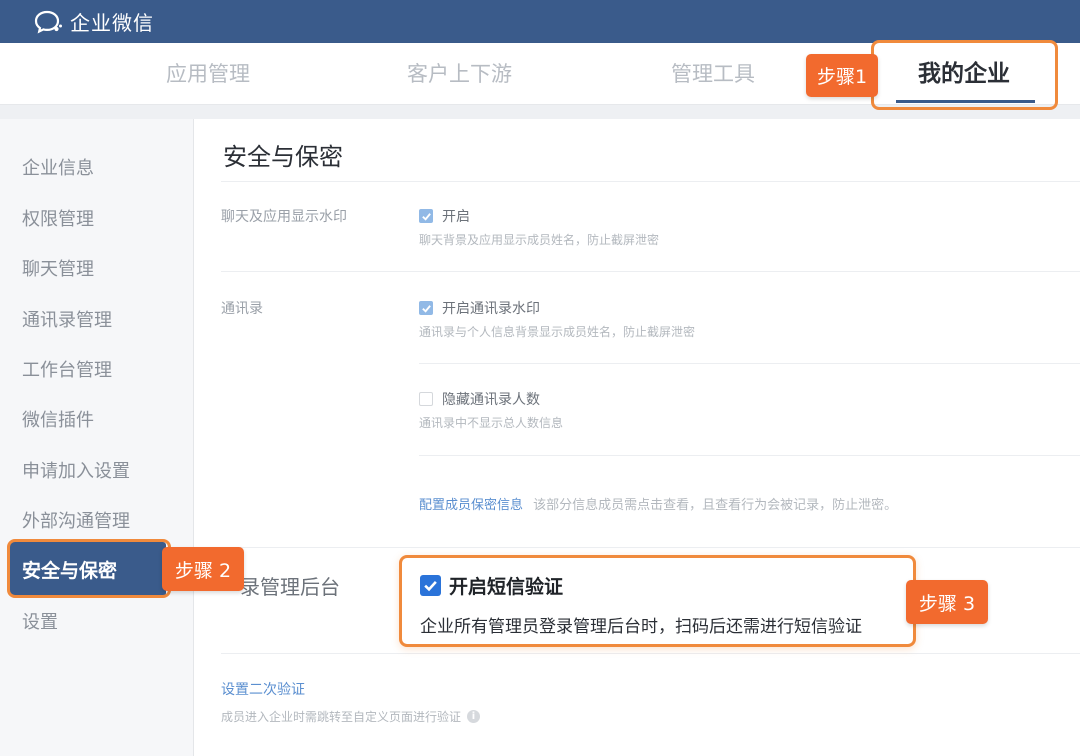 This screenshot has height=756, width=1080. Describe the element at coordinates (713, 74) in the screenshot. I see `tab-management-tools: 管理工具` at that location.